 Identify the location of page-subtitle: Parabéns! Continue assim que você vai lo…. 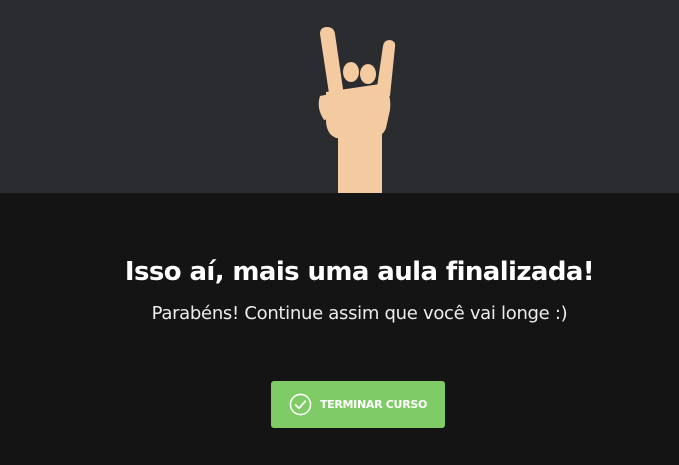
(359, 313).